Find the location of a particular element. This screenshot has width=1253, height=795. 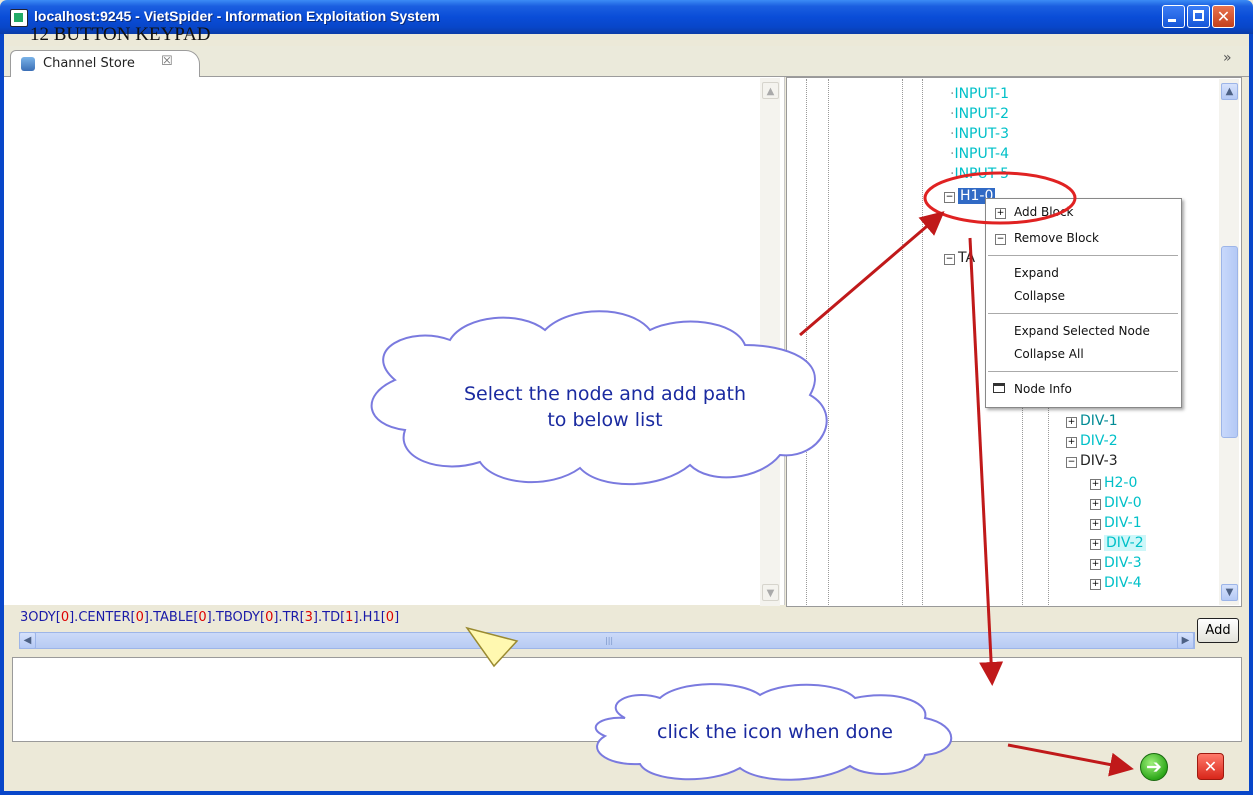

annotation-done: click the icon when done is located at coordinates (775, 732).